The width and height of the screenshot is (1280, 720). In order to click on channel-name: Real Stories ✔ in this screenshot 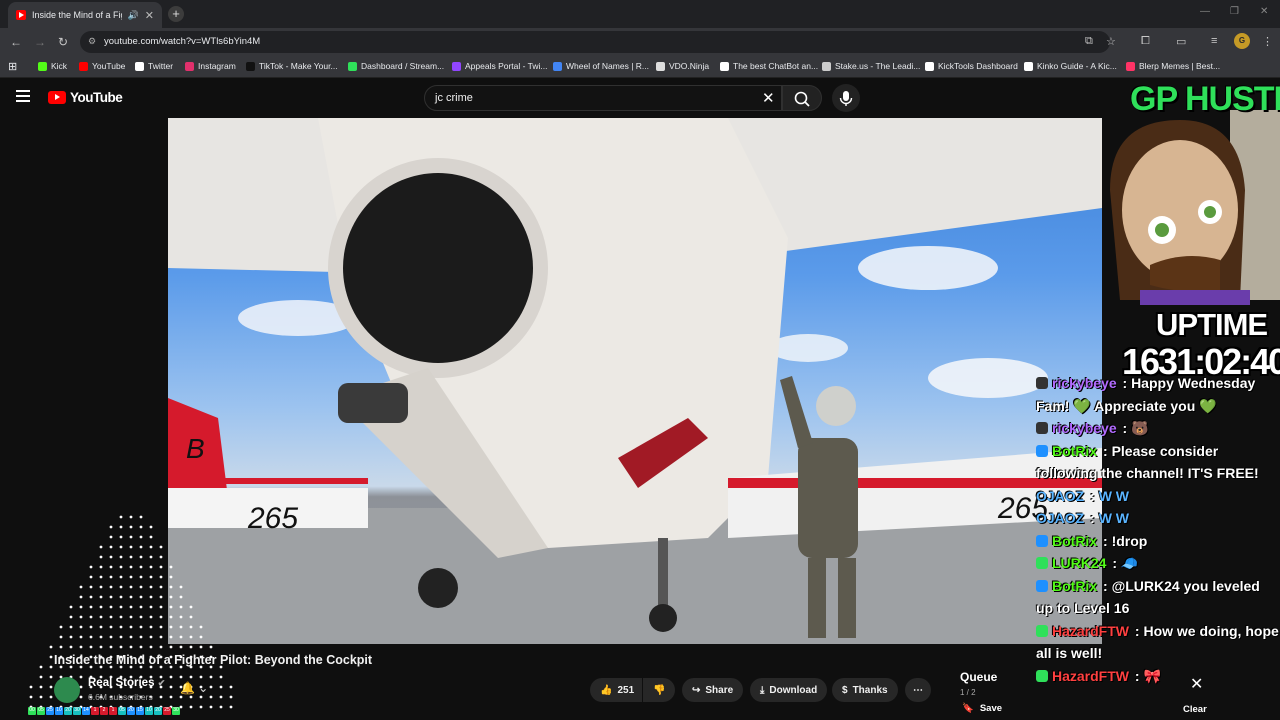, I will do `click(126, 683)`.